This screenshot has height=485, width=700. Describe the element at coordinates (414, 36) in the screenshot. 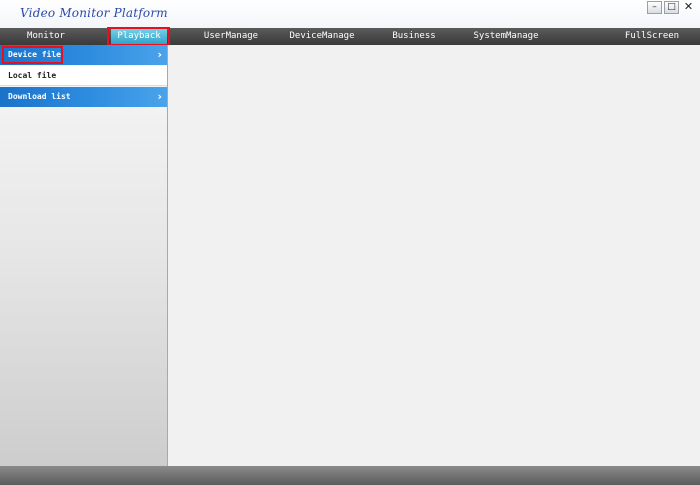

I see `nav-business: Business` at that location.